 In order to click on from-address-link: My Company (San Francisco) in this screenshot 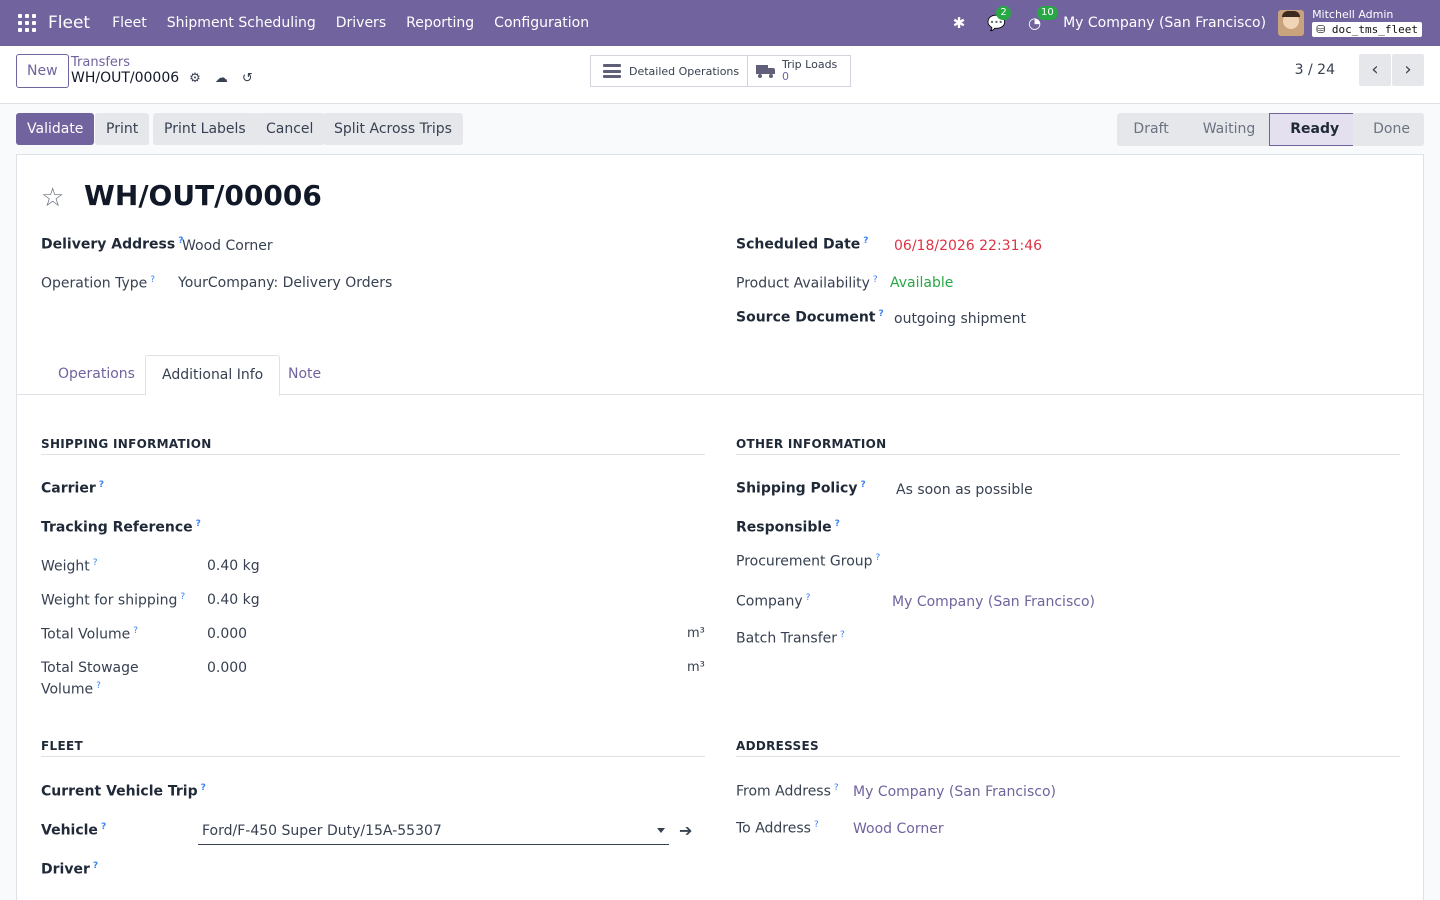, I will do `click(954, 792)`.